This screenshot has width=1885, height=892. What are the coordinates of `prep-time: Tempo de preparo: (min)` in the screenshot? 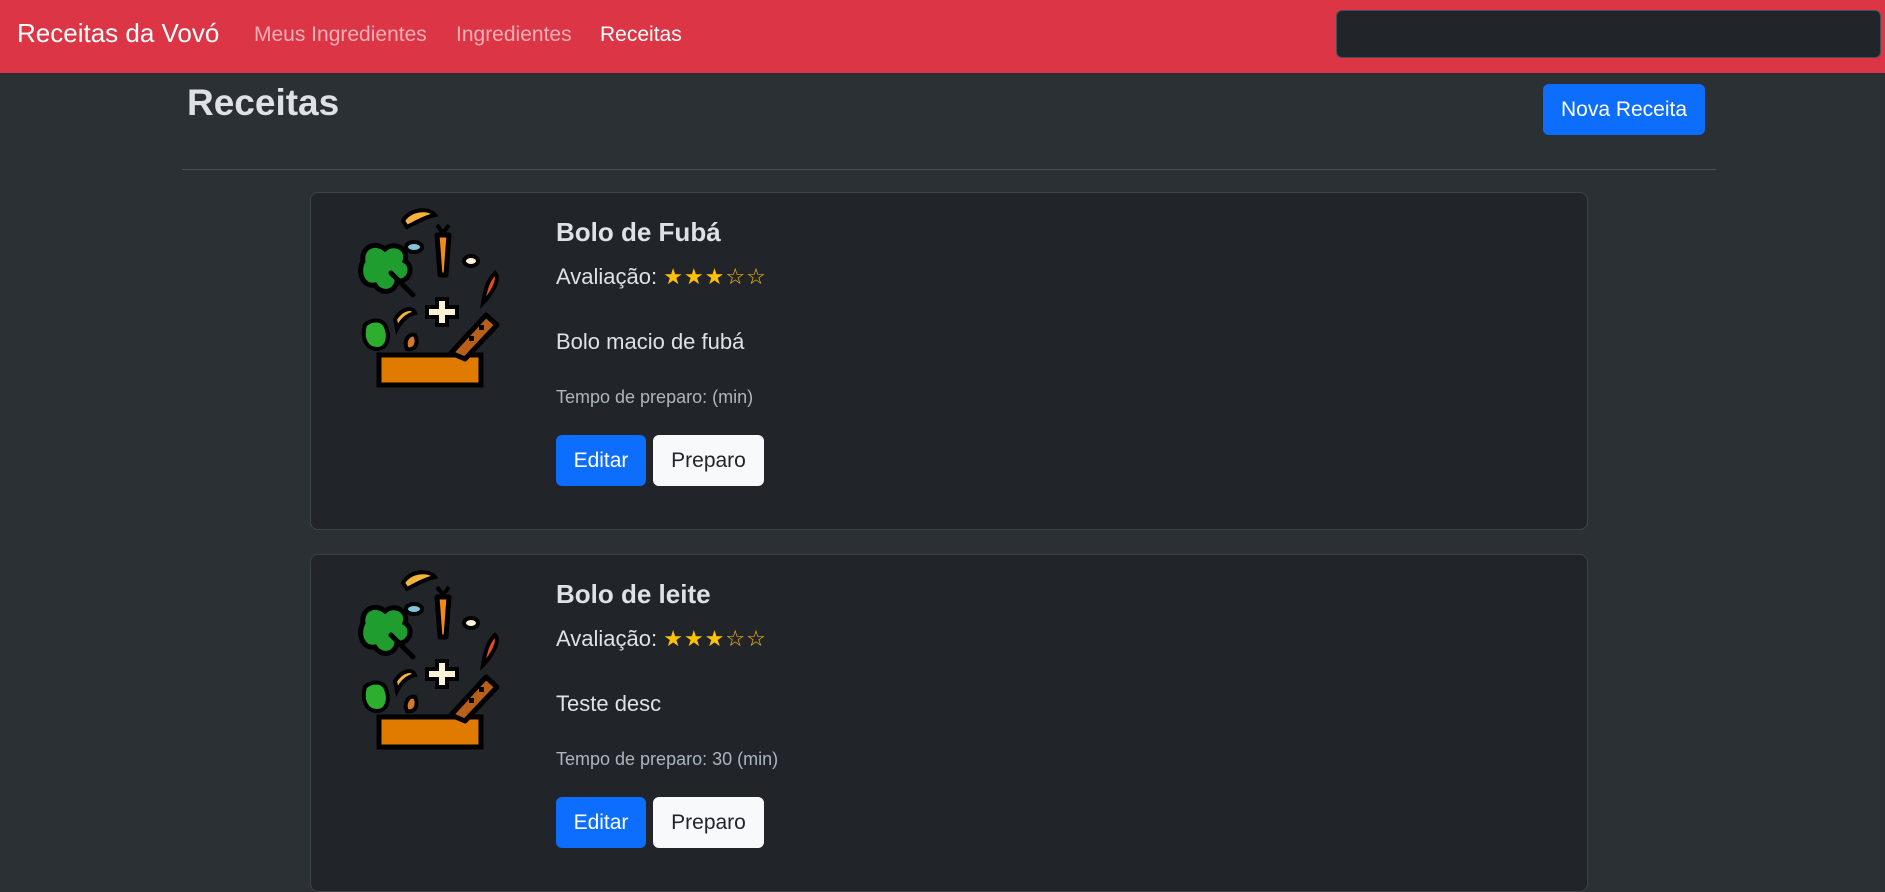 It's located at (654, 397).